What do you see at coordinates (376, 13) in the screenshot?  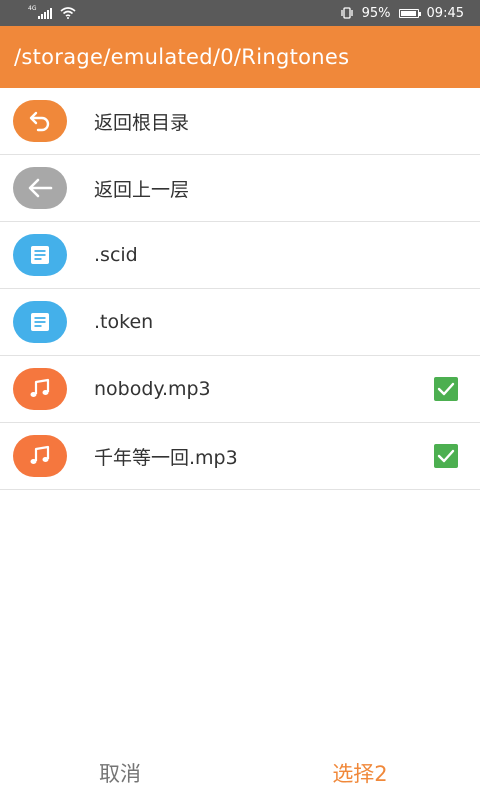 I see `battery-percent: 95%` at bounding box center [376, 13].